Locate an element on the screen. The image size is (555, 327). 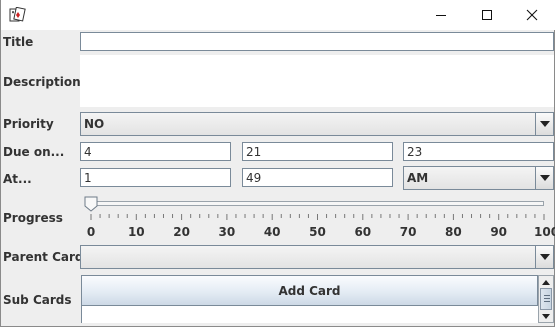
progress-slider-ticks is located at coordinates (317, 217).